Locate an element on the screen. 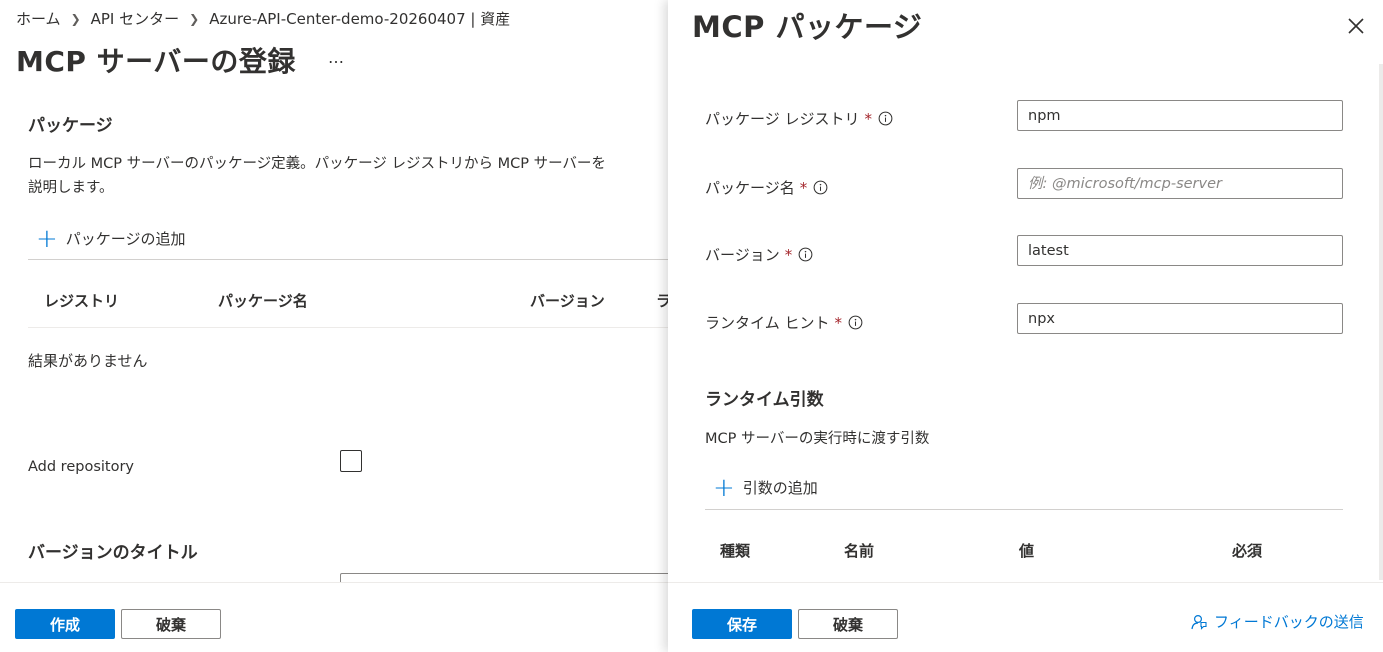  save-button: 保存 is located at coordinates (742, 624).